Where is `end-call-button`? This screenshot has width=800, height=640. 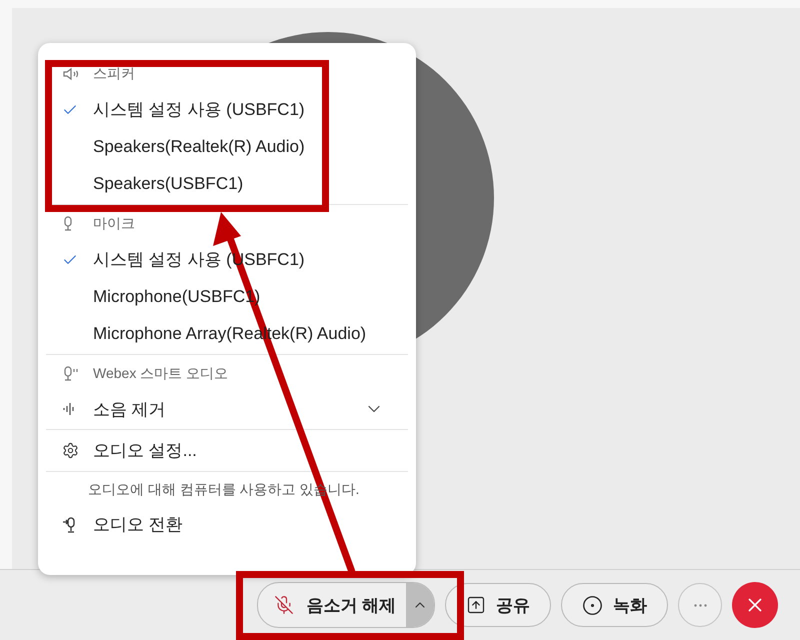
end-call-button is located at coordinates (755, 605).